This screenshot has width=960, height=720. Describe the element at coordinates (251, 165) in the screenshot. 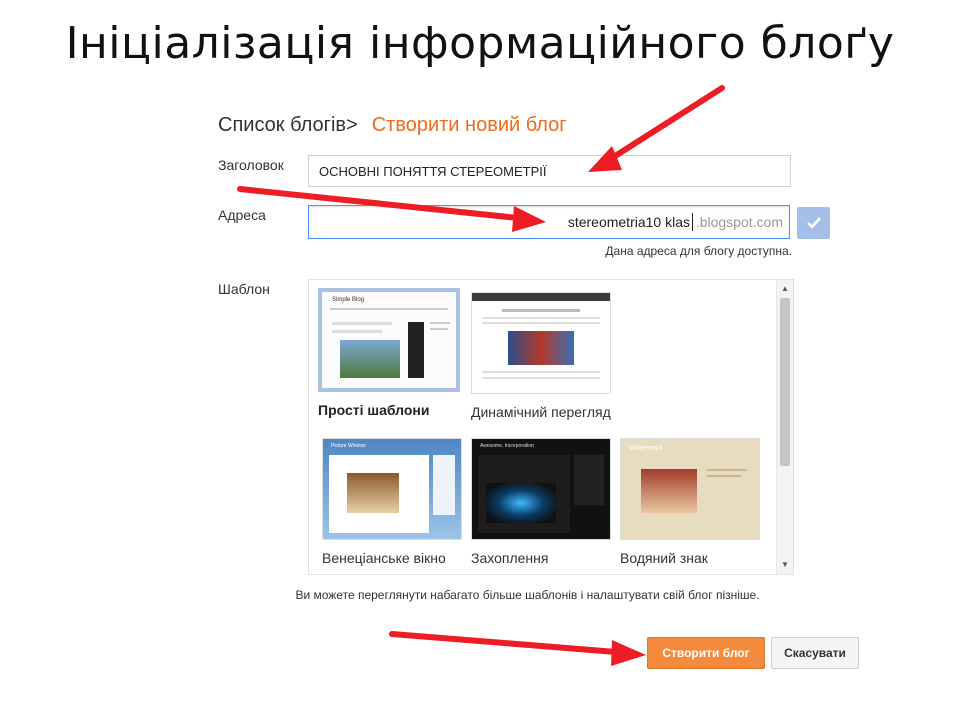

I see `title-label: Заголовок` at that location.